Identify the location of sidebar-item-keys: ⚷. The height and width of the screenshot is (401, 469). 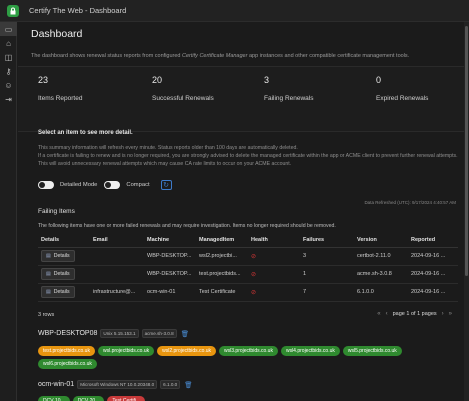
(8, 71).